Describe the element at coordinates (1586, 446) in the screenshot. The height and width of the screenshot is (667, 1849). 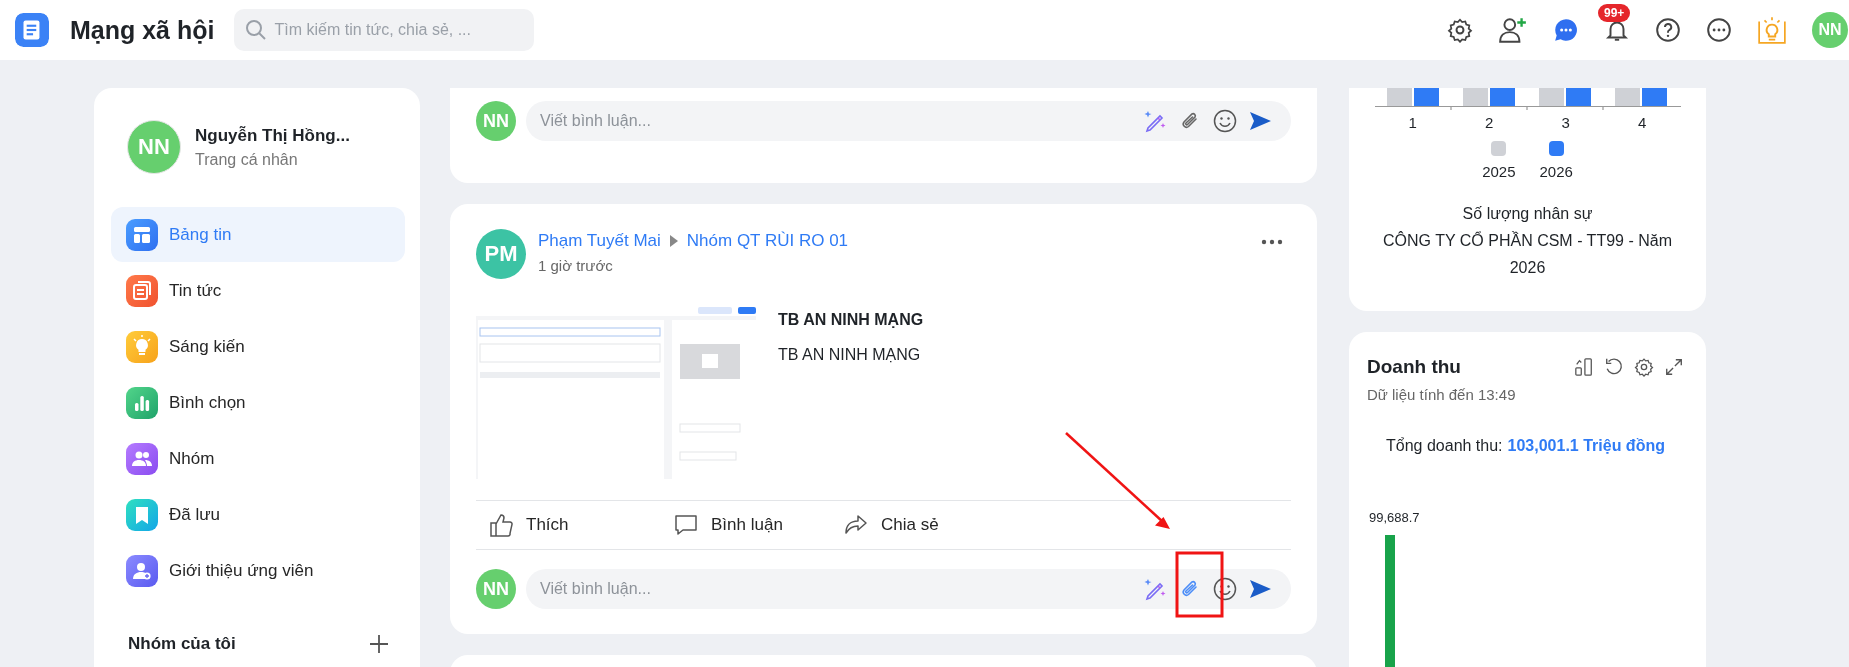
I see `total-value: 103,001.1 Triệu đồng` at that location.